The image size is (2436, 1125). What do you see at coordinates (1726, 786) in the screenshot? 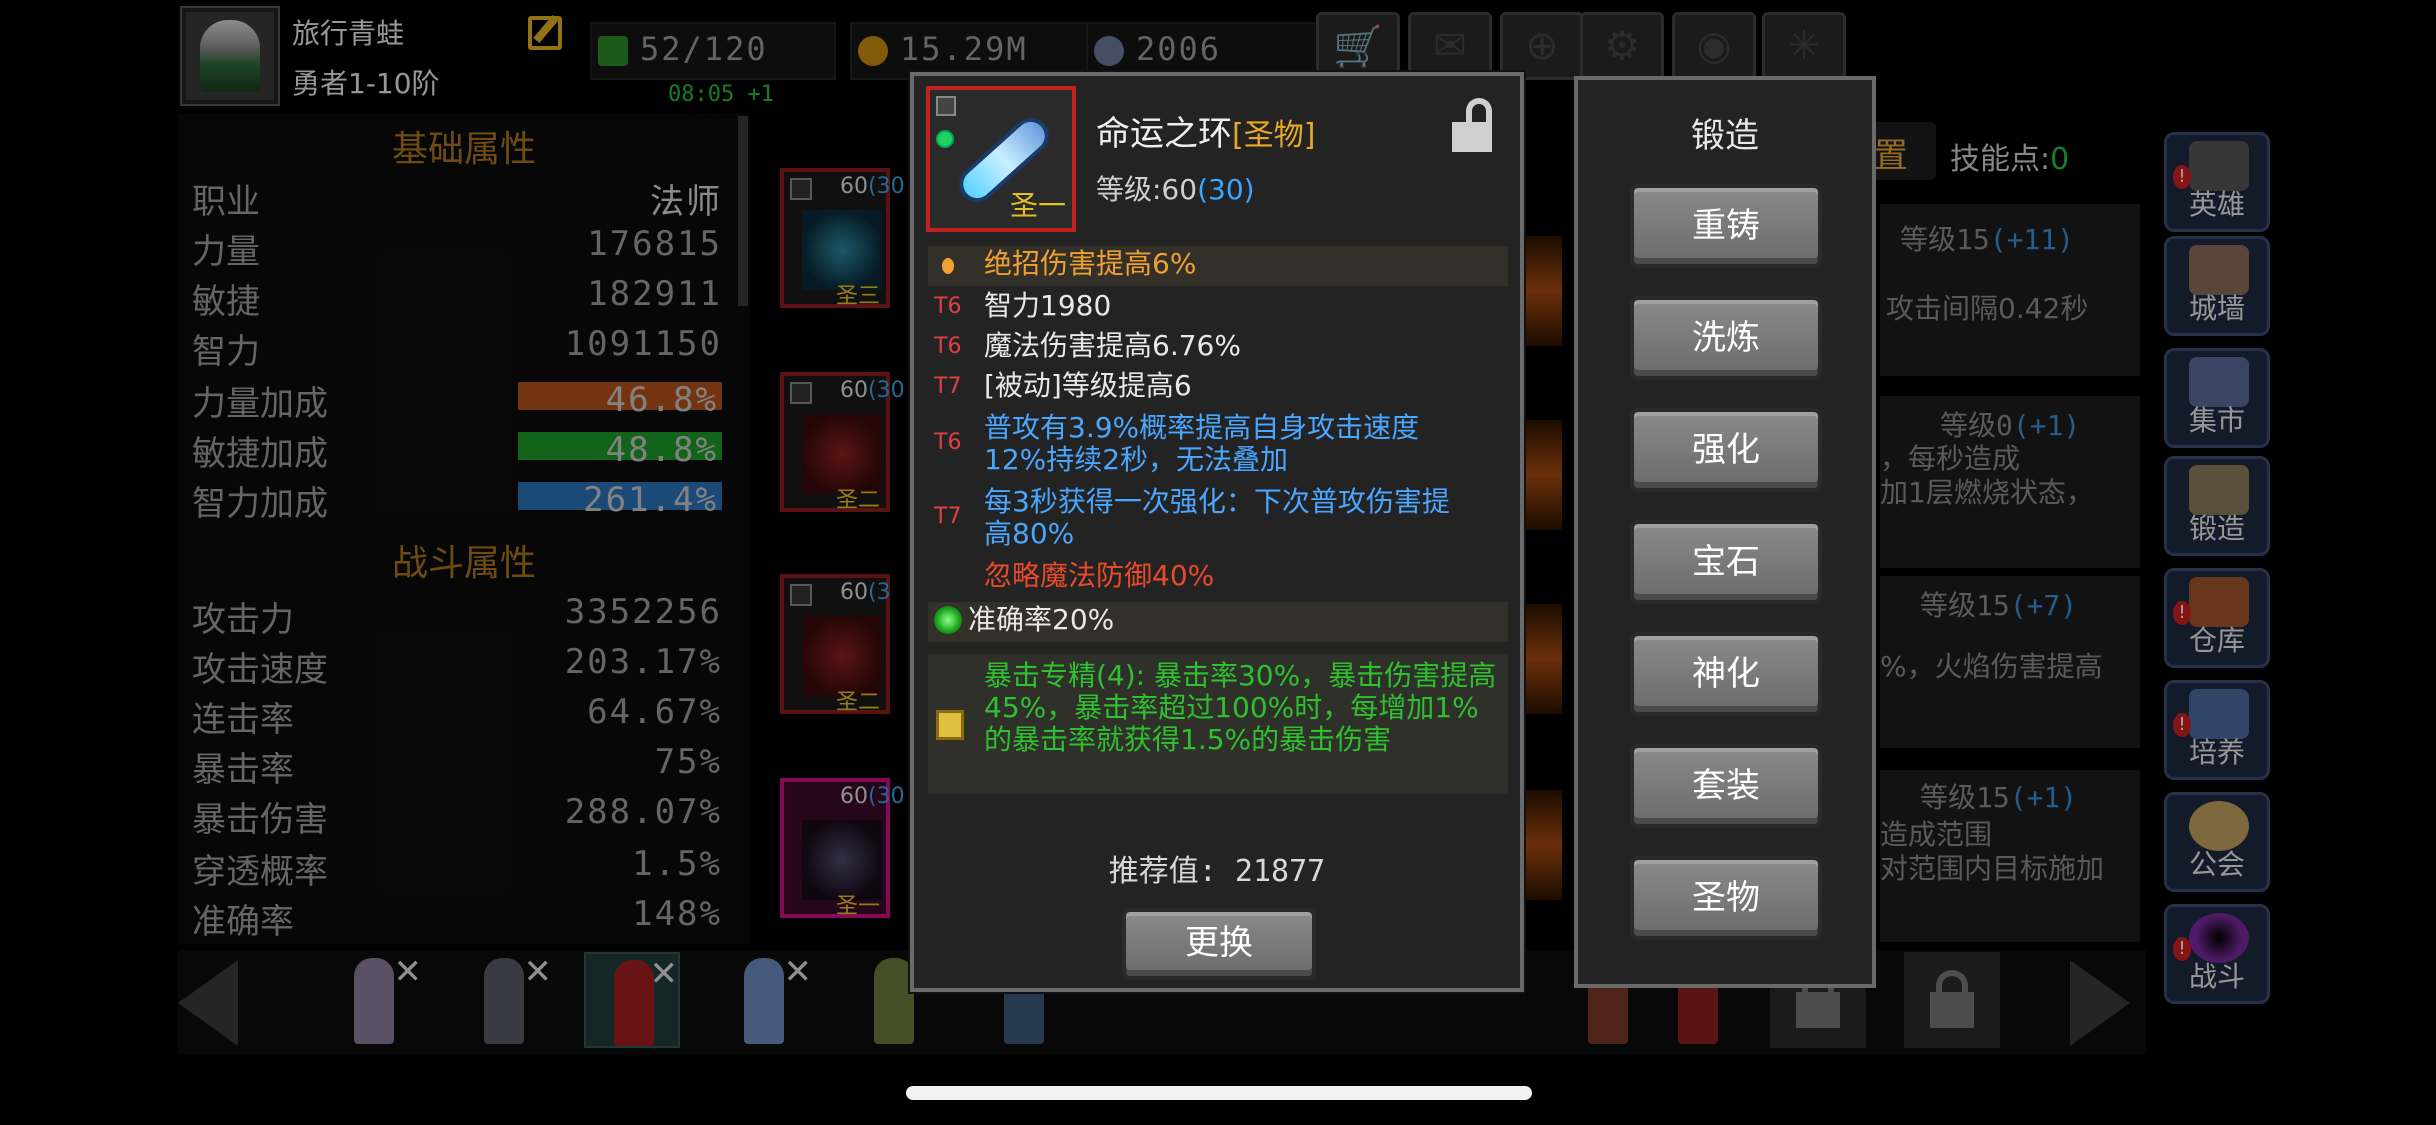
I see `set-button: 套装` at bounding box center [1726, 786].